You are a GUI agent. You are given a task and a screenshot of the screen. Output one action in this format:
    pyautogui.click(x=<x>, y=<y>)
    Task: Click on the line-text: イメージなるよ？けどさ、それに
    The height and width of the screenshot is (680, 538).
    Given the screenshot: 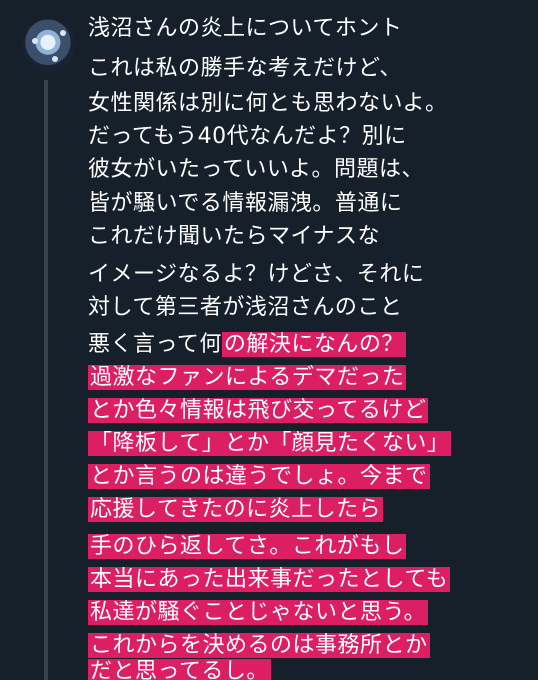 What is the action you would take?
    pyautogui.click(x=256, y=274)
    